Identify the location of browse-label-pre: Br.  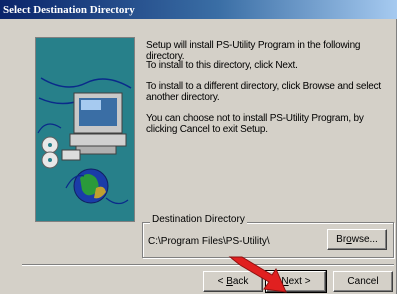
(341, 239).